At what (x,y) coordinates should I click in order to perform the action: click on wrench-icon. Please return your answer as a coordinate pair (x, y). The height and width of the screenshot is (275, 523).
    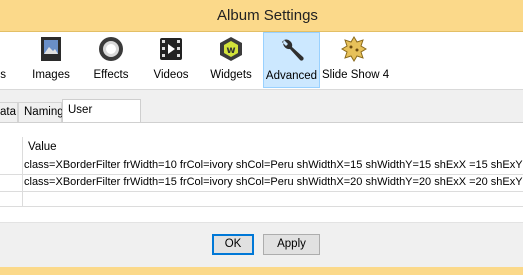
    Looking at the image, I should click on (292, 50).